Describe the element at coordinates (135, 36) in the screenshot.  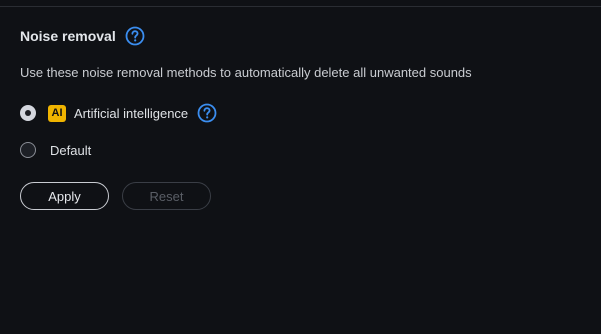
I see `help-icon` at that location.